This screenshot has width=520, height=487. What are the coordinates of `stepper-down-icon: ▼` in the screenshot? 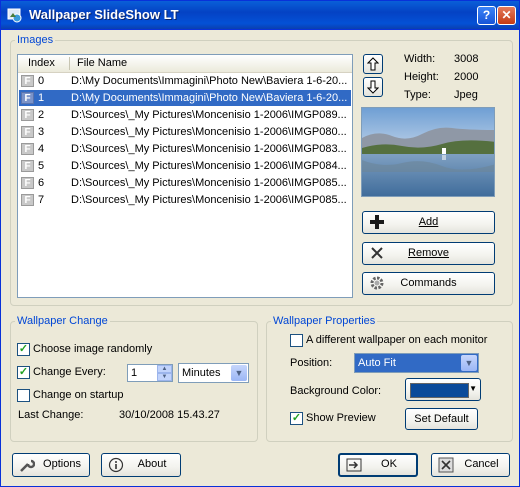 It's located at (164, 377).